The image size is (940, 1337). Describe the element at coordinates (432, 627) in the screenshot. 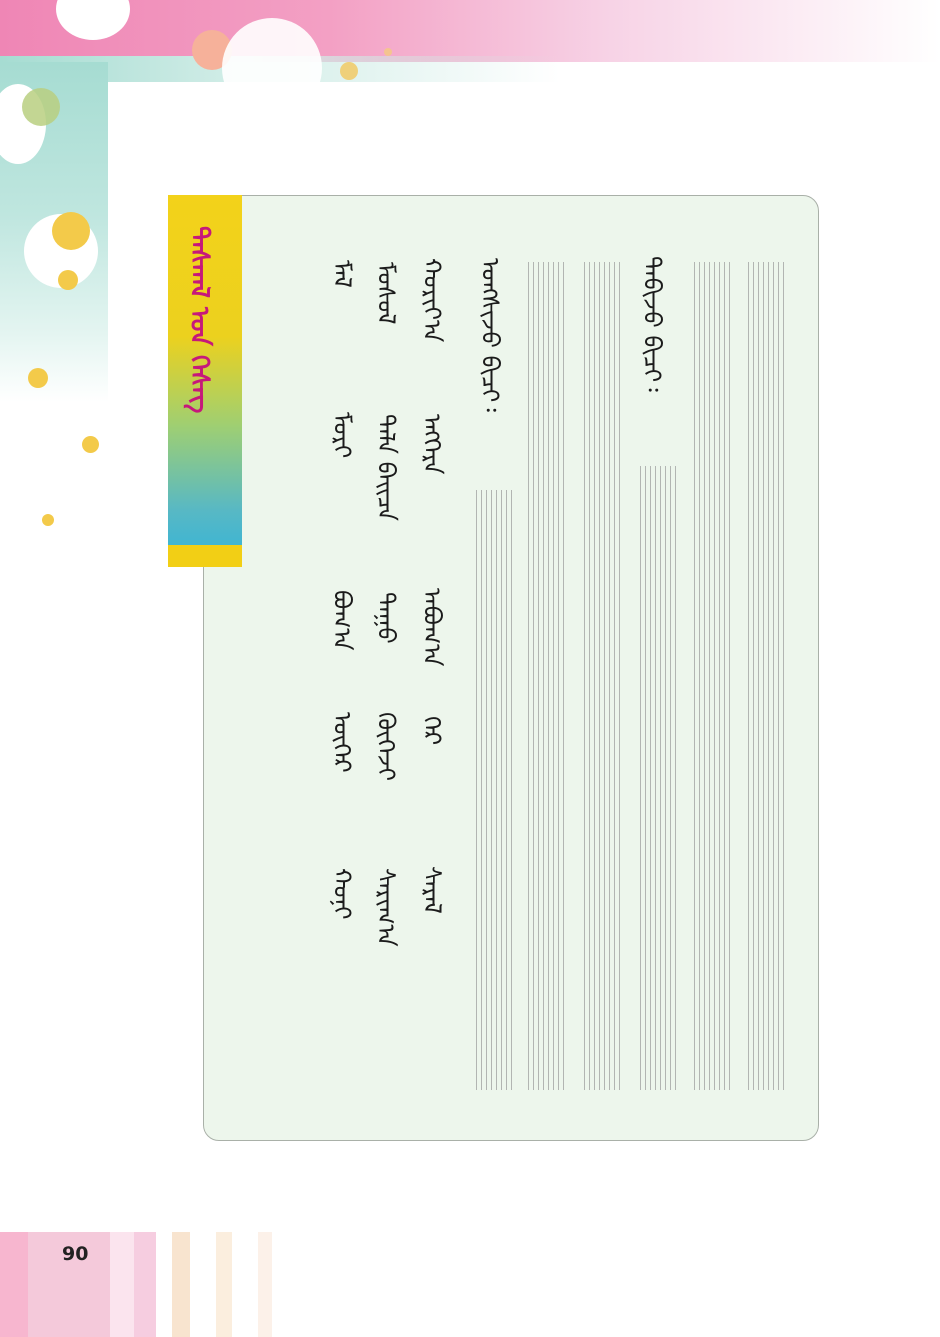

I see `word-col3-3: ᠠᠪᠤᠭ᠎ᠠ` at that location.